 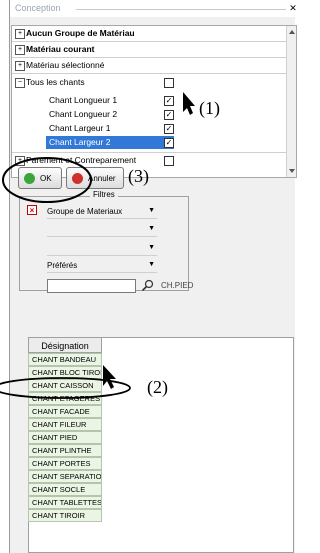 What do you see at coordinates (47, 180) in the screenshot?
I see `ok-callout-ellipse` at bounding box center [47, 180].